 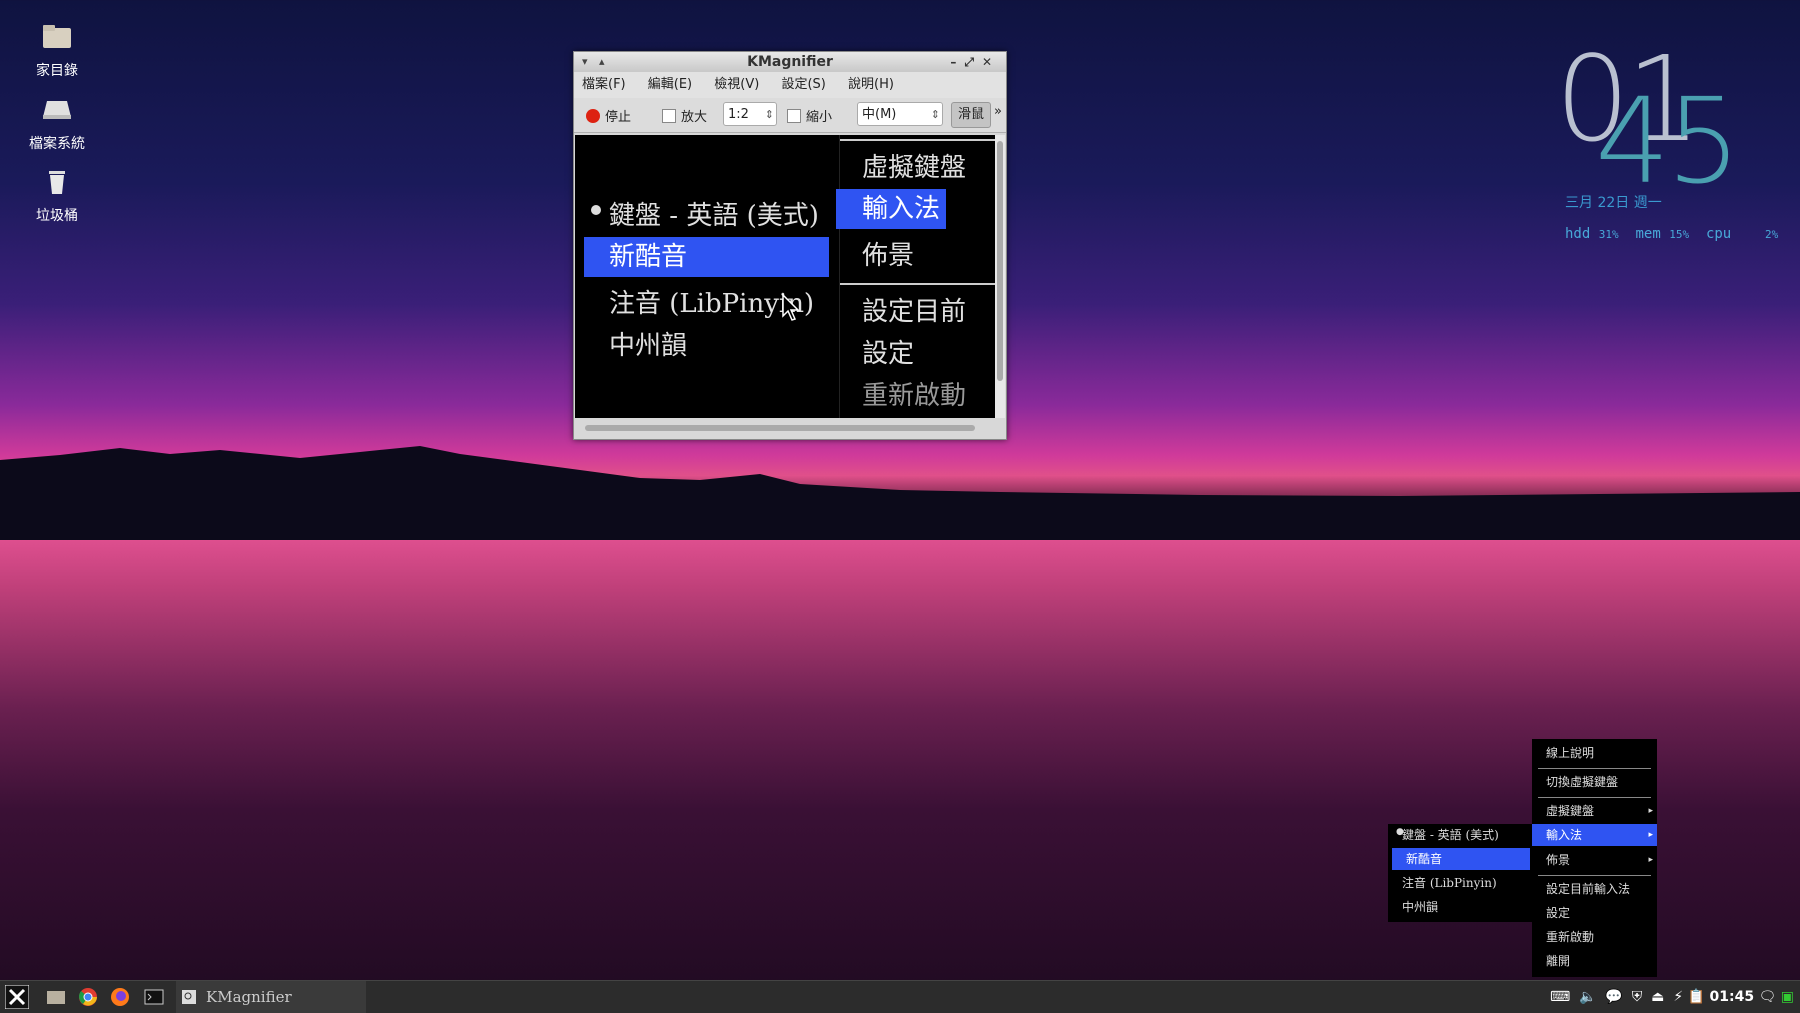 I want to click on menu-item-exit: 離開, so click(x=1594, y=961).